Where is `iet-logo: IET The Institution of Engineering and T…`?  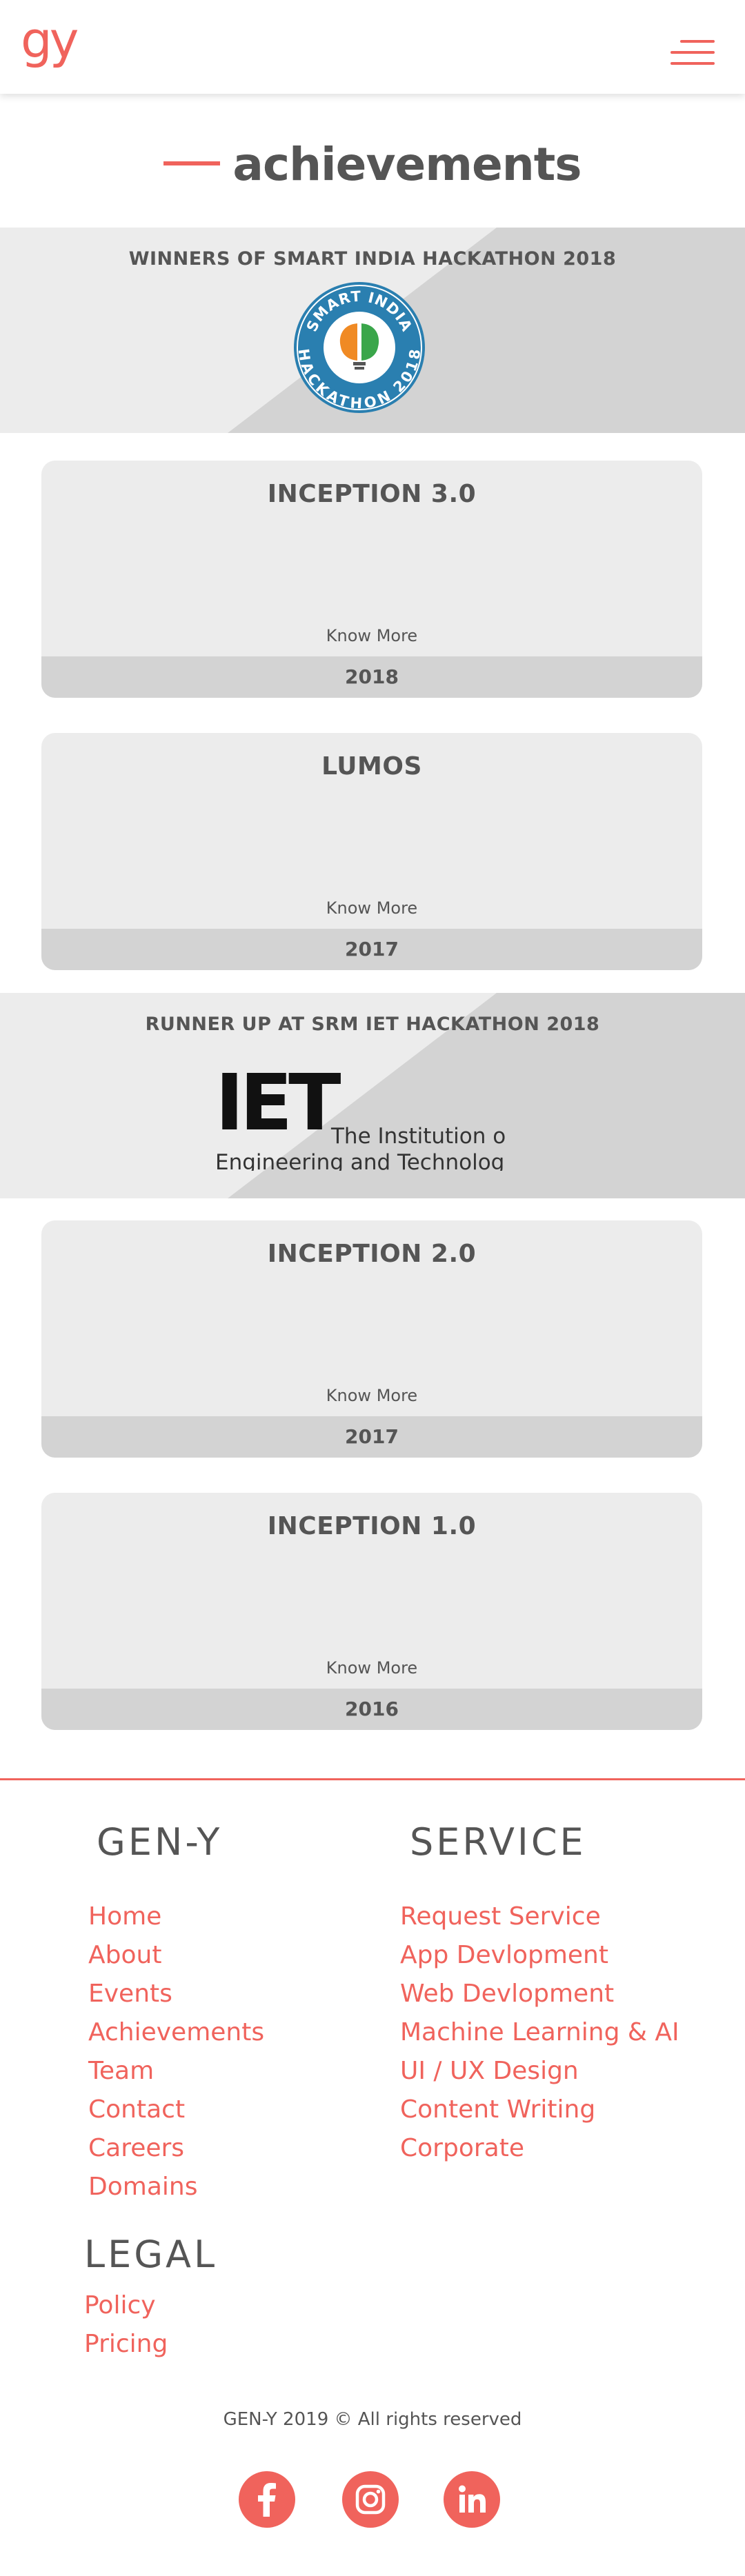
iet-logo: IET The Institution of Engineering and T… is located at coordinates (360, 1115).